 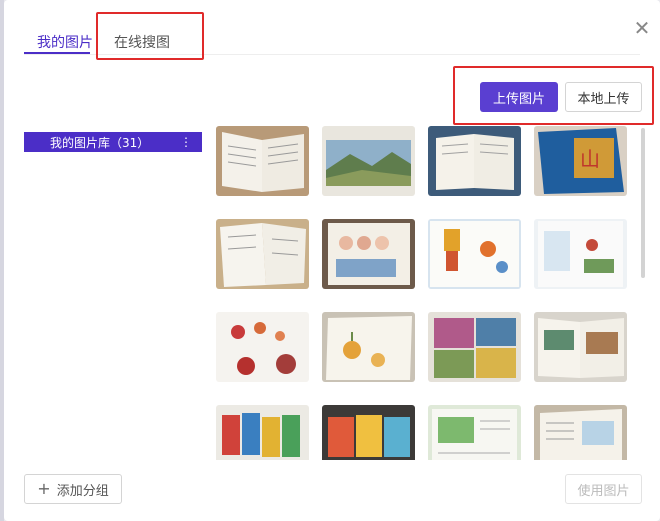 I want to click on add-group-button: + 添加分组, so click(x=73, y=489).